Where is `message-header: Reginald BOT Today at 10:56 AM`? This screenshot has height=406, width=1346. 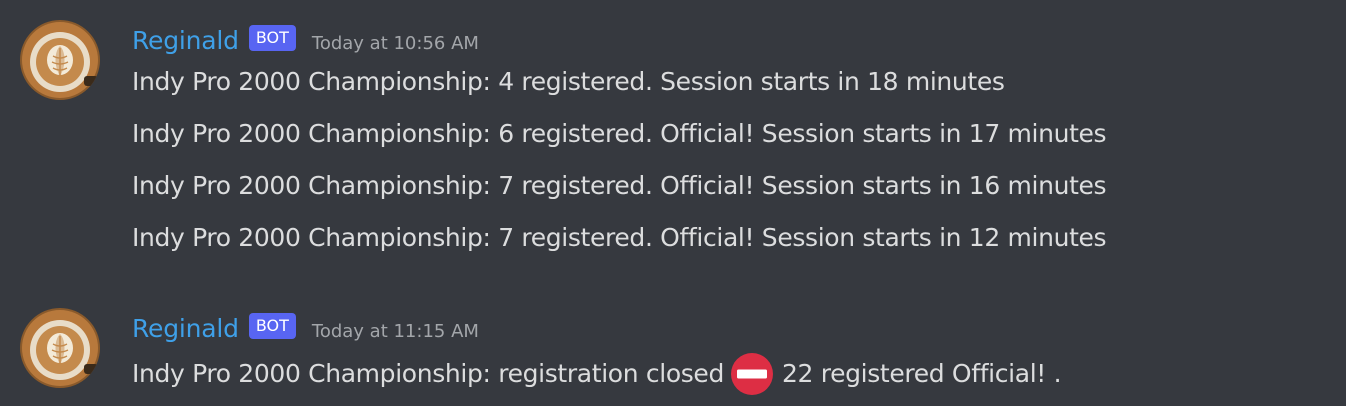
message-header: Reginald BOT Today at 10:56 AM is located at coordinates (305, 40).